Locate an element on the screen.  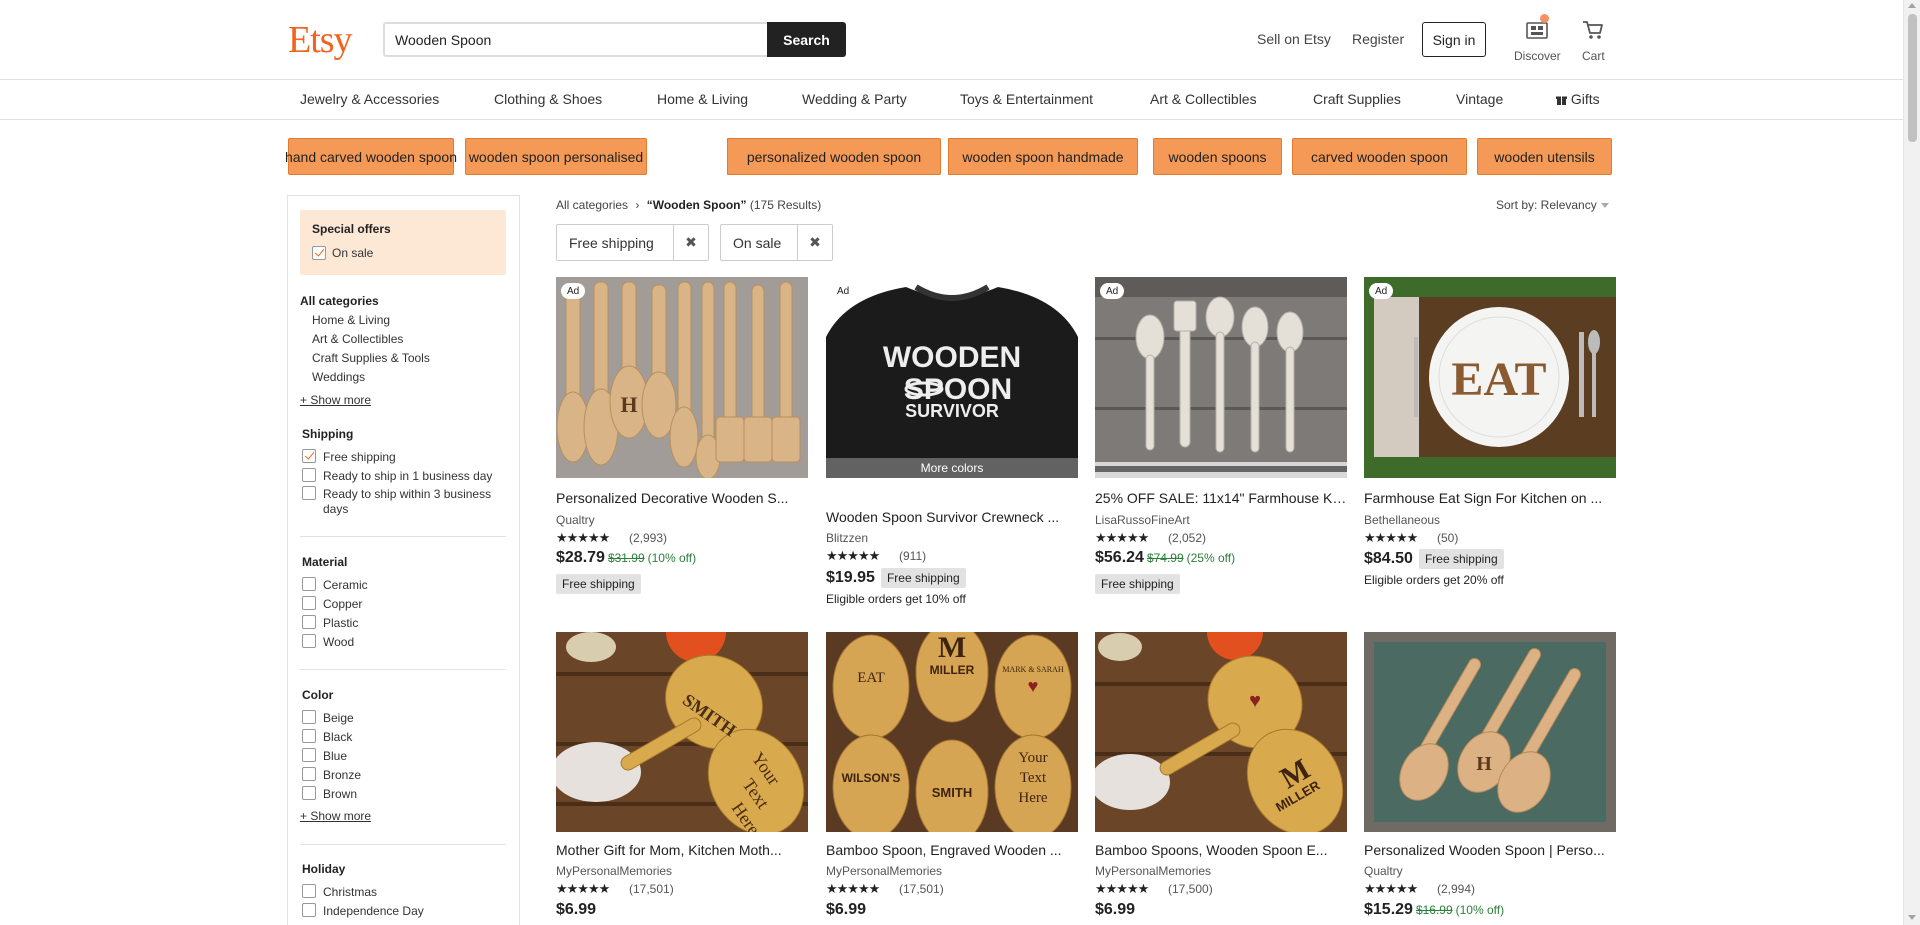
category-toys: Toys & Entertainment is located at coordinates (1026, 99).